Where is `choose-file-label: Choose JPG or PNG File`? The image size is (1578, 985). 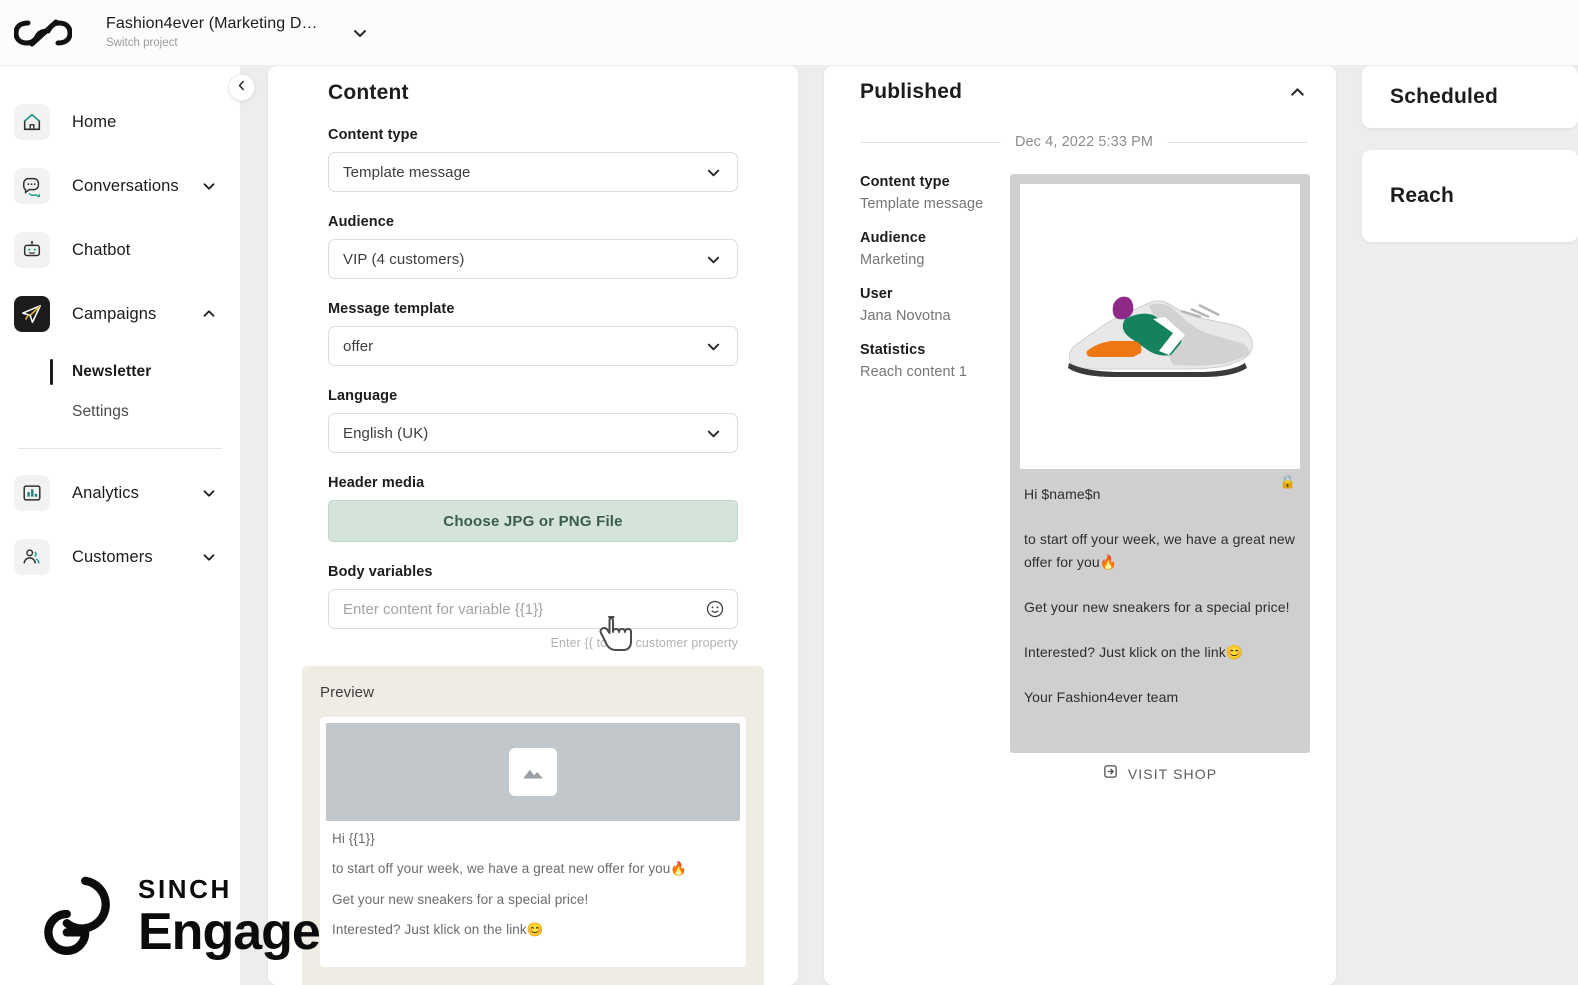
choose-file-label: Choose JPG or PNG File is located at coordinates (533, 521).